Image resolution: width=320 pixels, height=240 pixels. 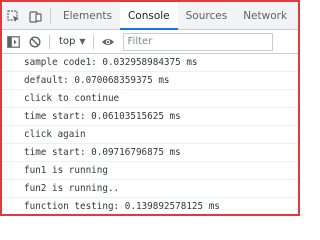 What do you see at coordinates (82, 41) in the screenshot?
I see `caret-down-icon: ▼` at bounding box center [82, 41].